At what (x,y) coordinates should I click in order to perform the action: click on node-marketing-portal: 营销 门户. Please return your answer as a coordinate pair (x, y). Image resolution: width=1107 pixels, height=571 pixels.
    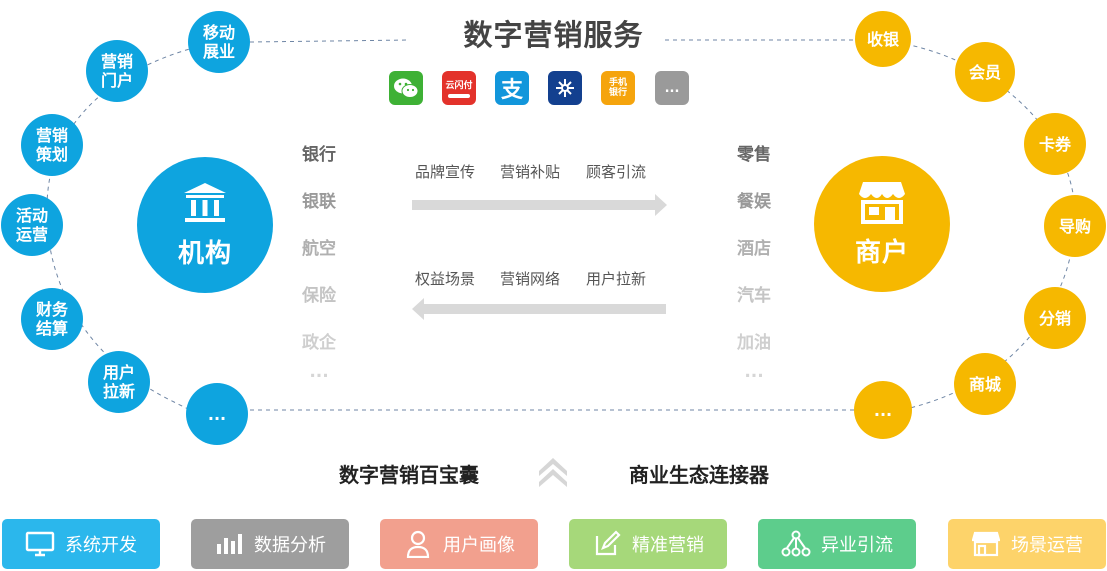
    Looking at the image, I should click on (117, 71).